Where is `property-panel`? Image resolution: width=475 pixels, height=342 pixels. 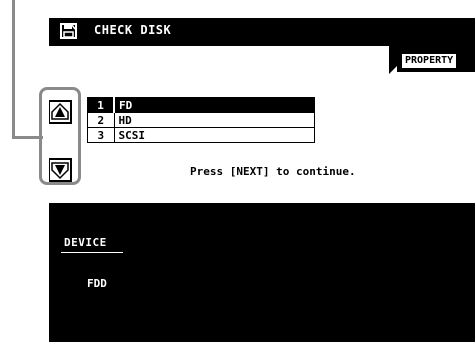 property-panel is located at coordinates (436, 137).